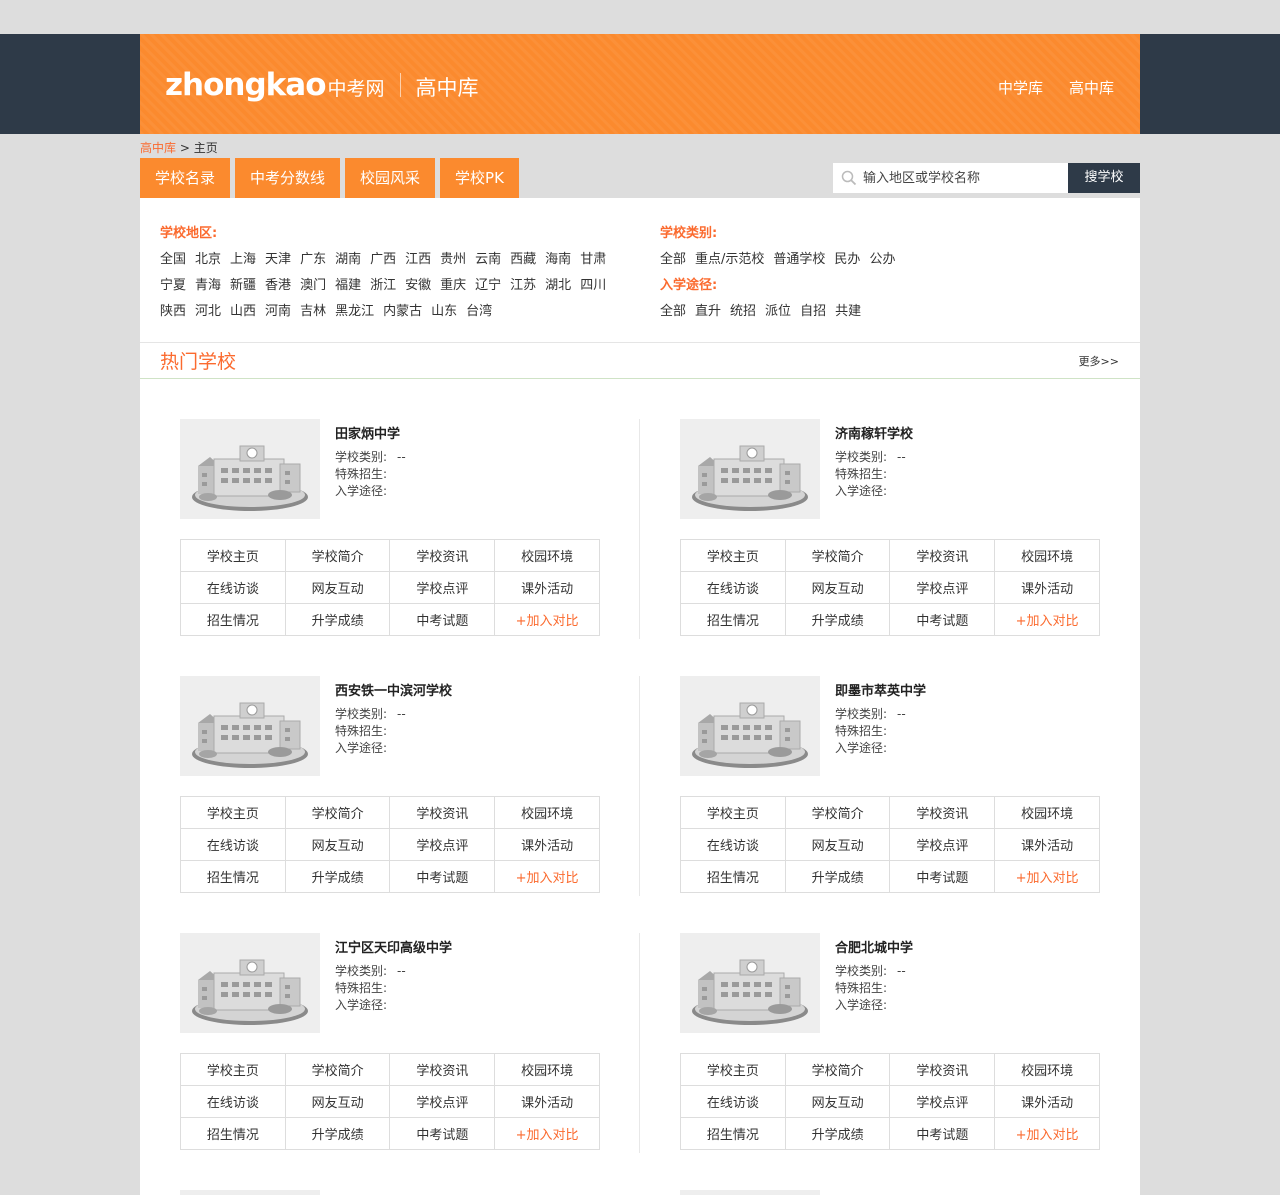  I want to click on type-option: 公办, so click(882, 261).